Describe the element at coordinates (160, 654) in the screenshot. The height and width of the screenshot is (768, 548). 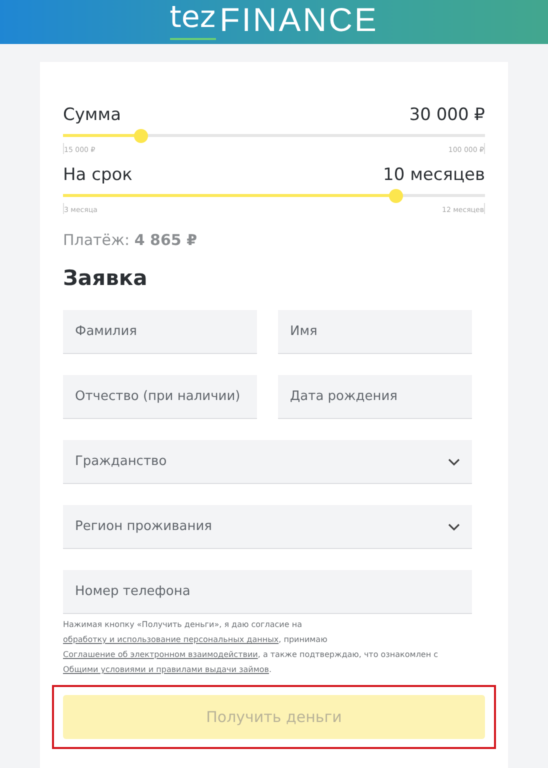
I see `consent-link: Соглашение об электронном взаимодействии` at that location.